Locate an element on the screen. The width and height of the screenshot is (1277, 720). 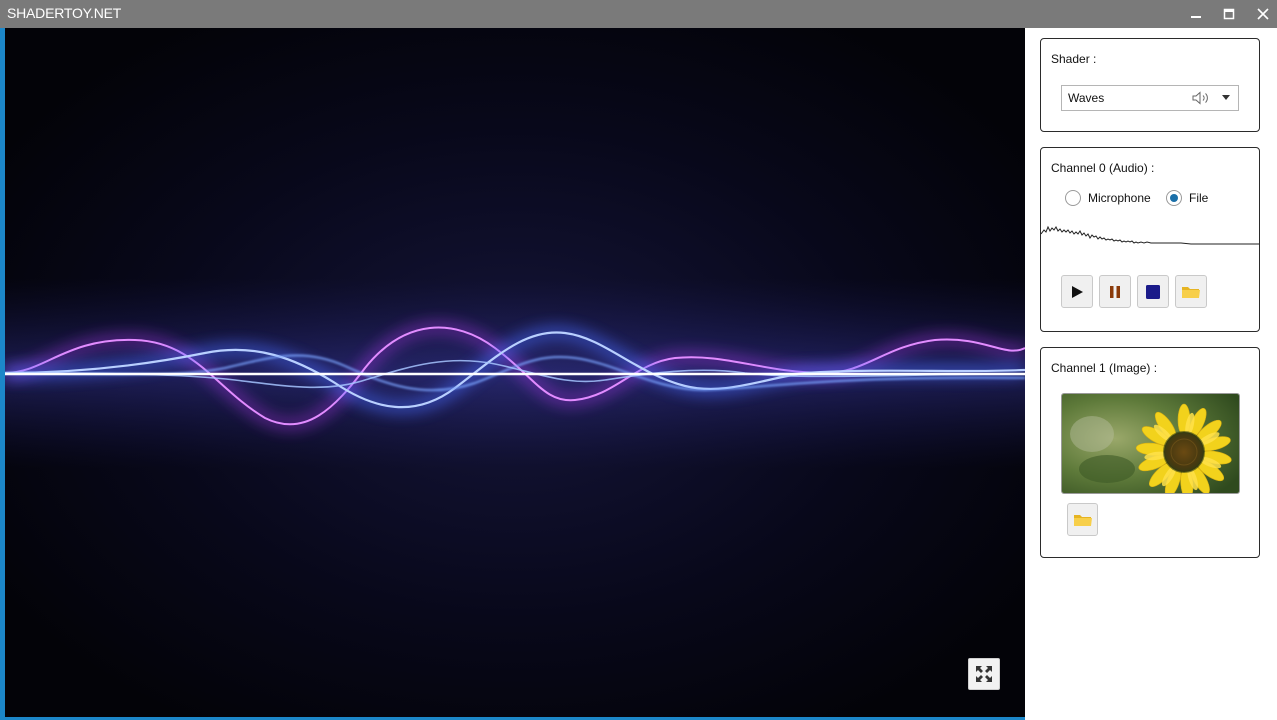
maximize-icon is located at coordinates (1229, 14).